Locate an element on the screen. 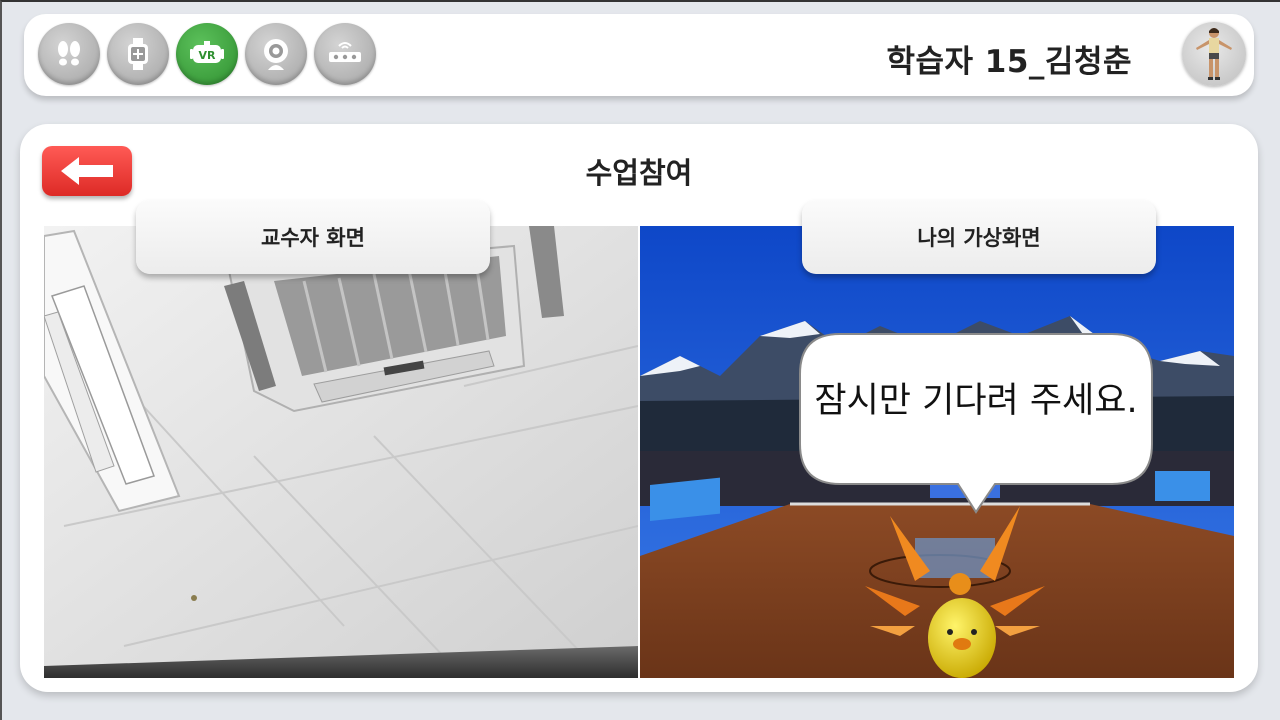 The height and width of the screenshot is (720, 1280). vr-headset-button: VR is located at coordinates (207, 54).